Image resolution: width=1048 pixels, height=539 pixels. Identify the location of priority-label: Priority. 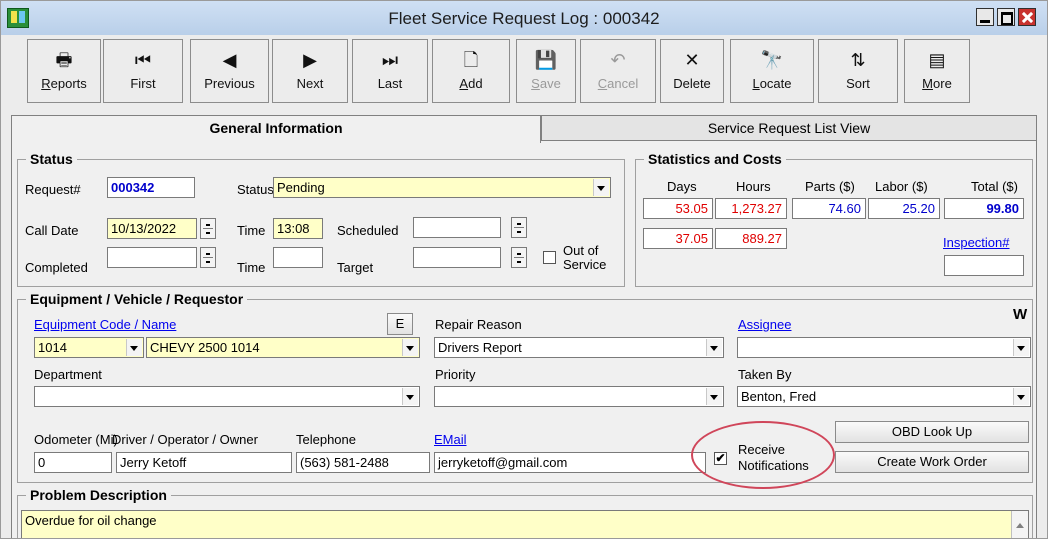
(455, 374).